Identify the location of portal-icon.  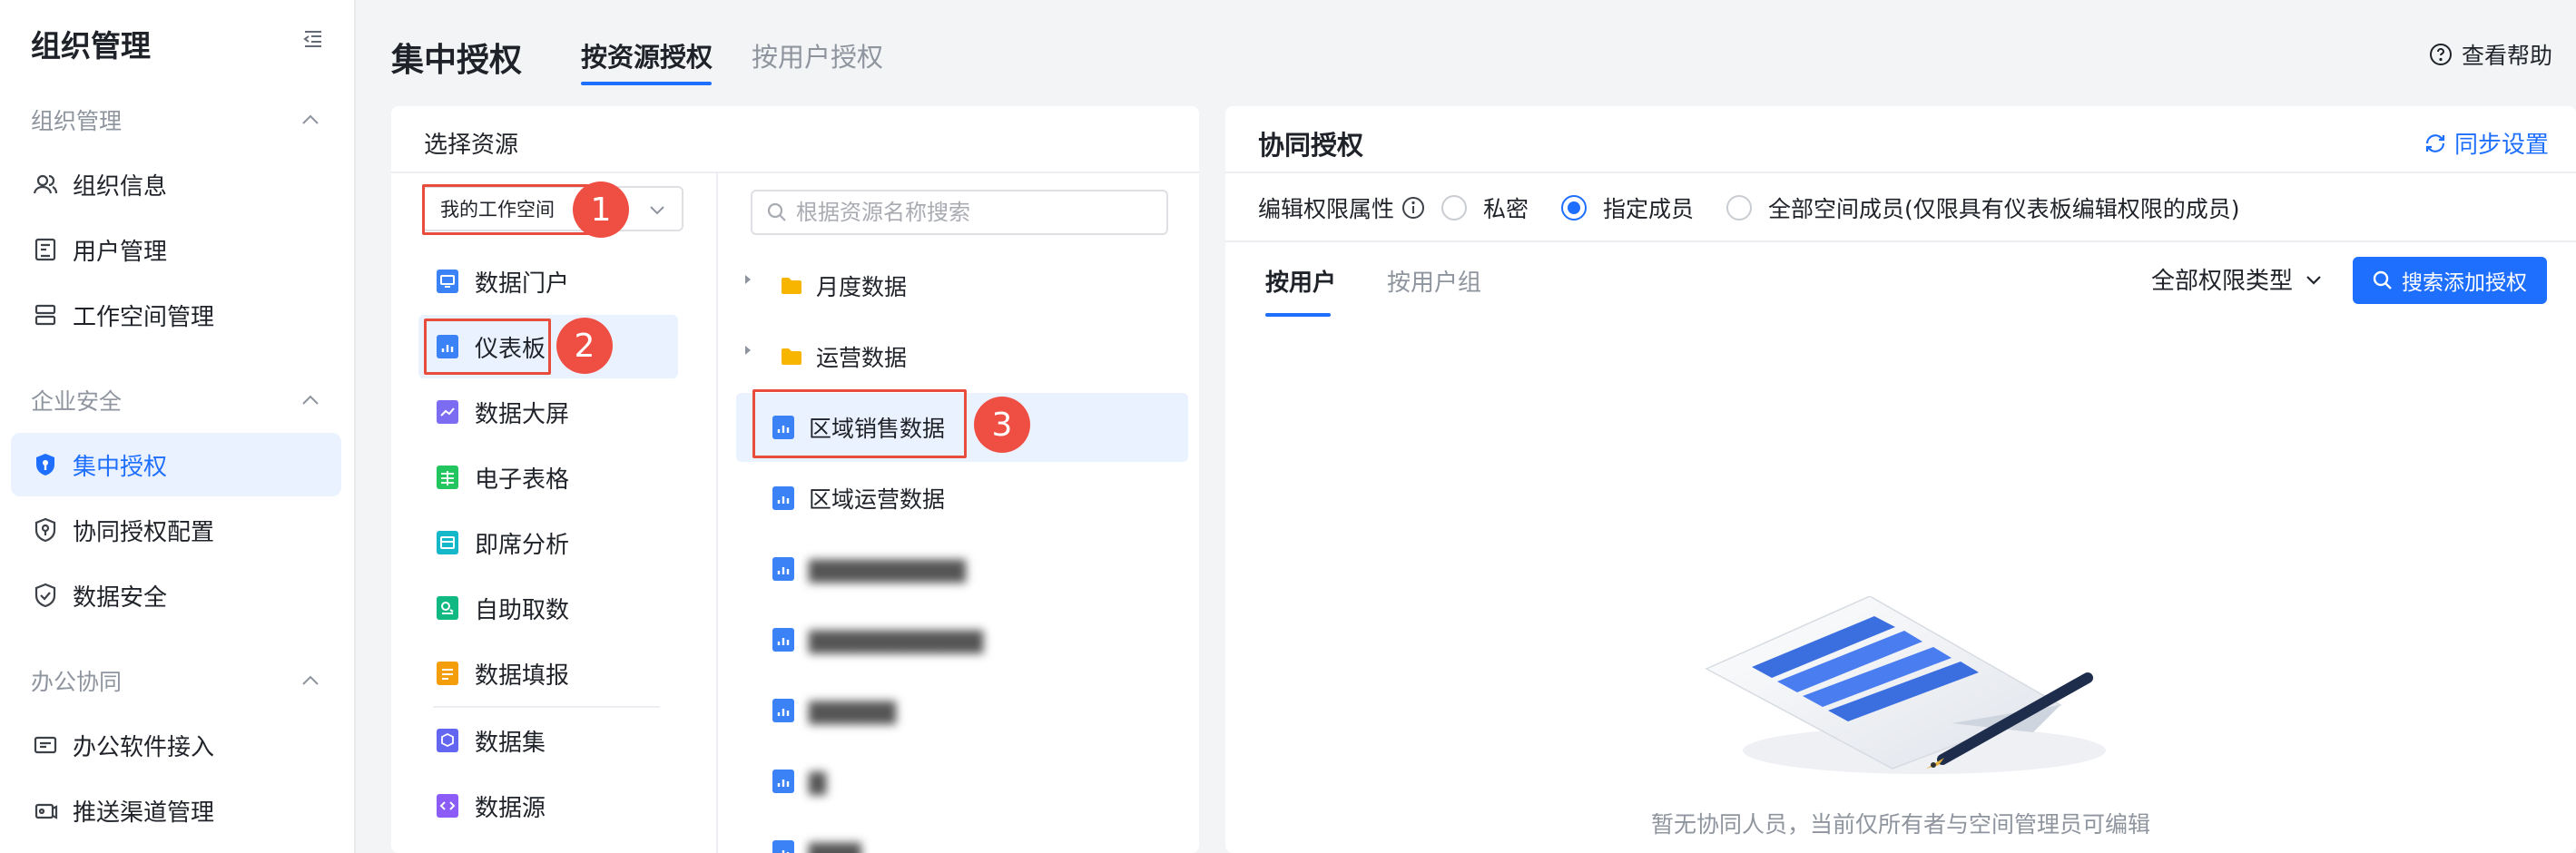
(447, 281).